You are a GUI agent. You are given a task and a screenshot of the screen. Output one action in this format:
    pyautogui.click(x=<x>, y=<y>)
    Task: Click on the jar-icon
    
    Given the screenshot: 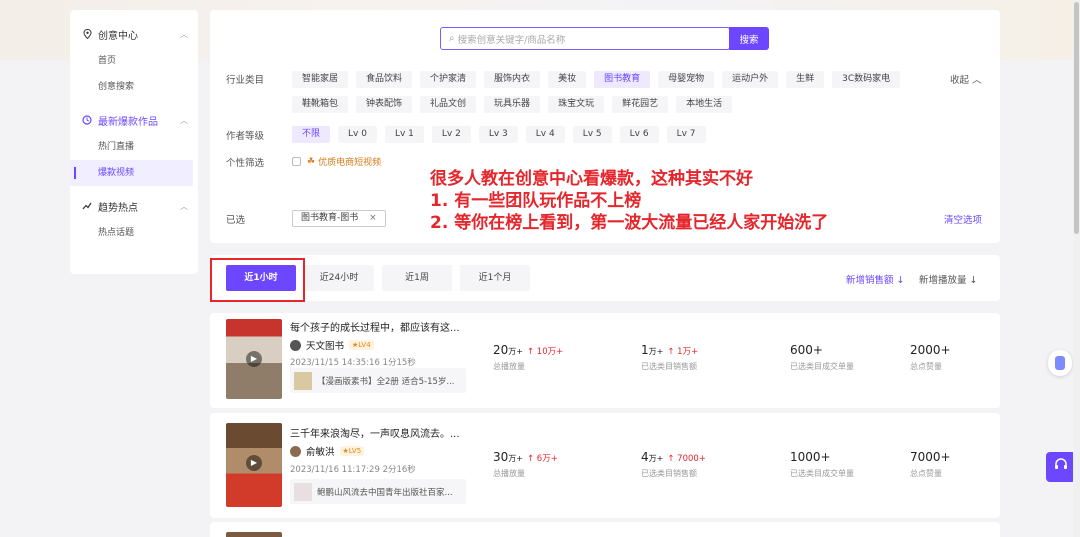 What is the action you would take?
    pyautogui.click(x=1060, y=363)
    